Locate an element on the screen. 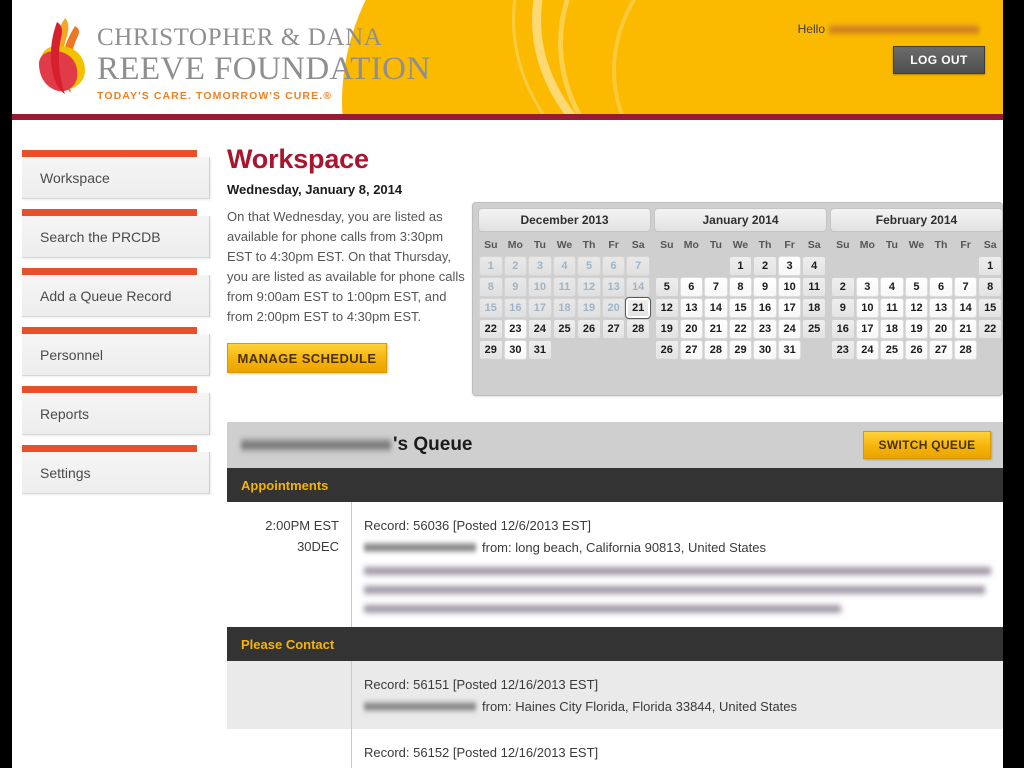 This screenshot has width=1024, height=768. log-out-button: LOG OUT is located at coordinates (939, 60).